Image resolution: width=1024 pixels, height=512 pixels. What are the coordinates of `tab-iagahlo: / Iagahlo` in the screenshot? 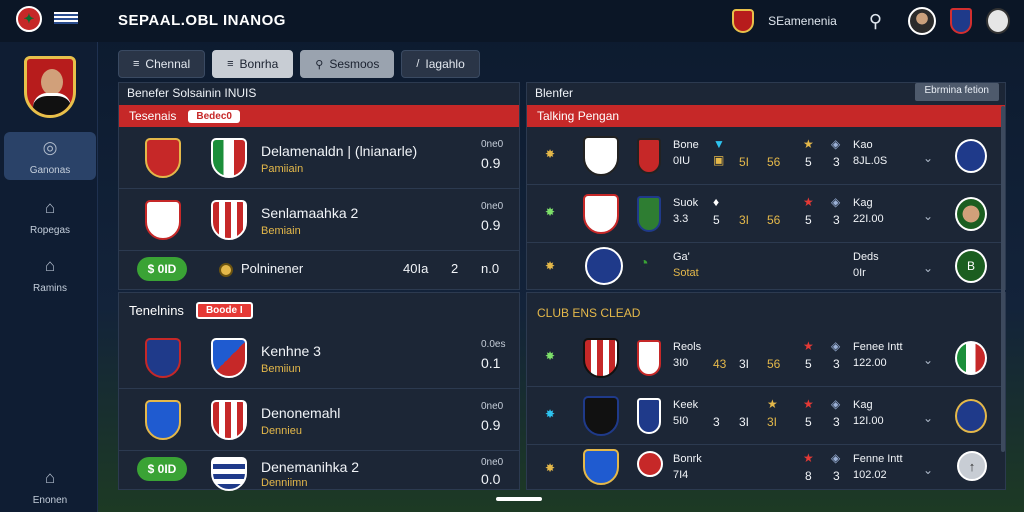 It's located at (440, 64).